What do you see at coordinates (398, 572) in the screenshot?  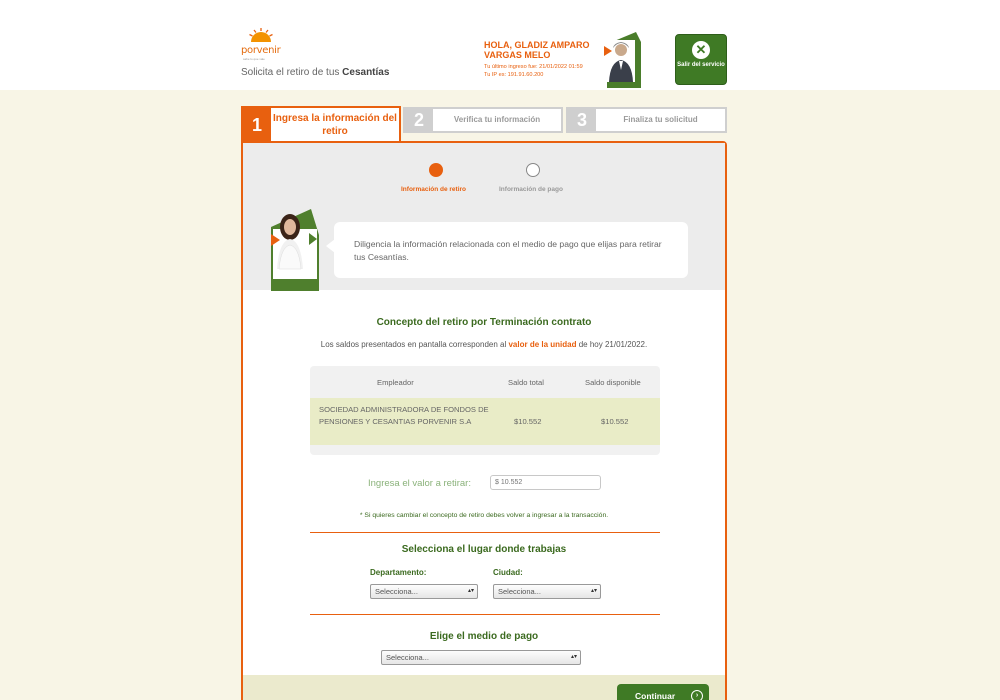 I see `departamento-label: Departamento:` at bounding box center [398, 572].